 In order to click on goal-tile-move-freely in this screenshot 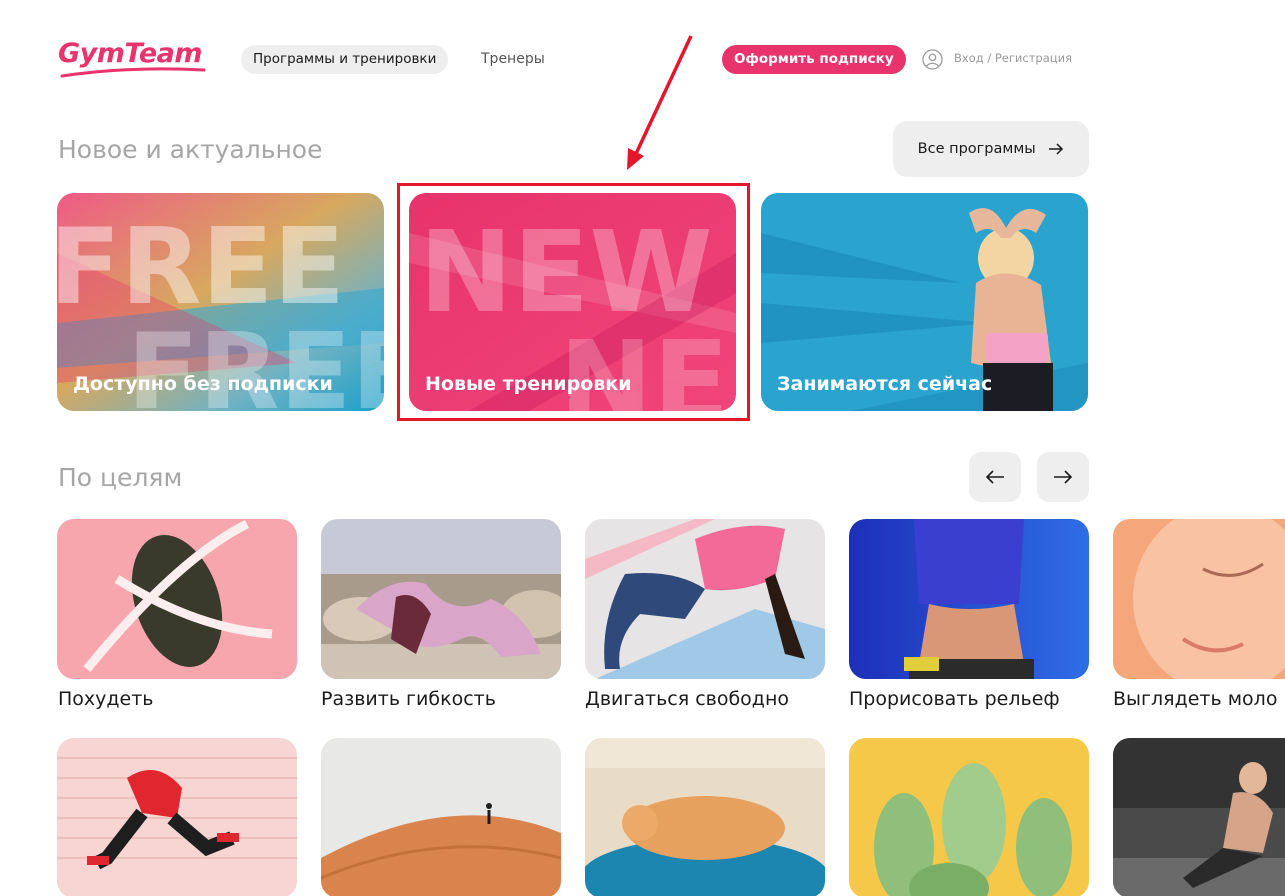, I will do `click(705, 599)`.